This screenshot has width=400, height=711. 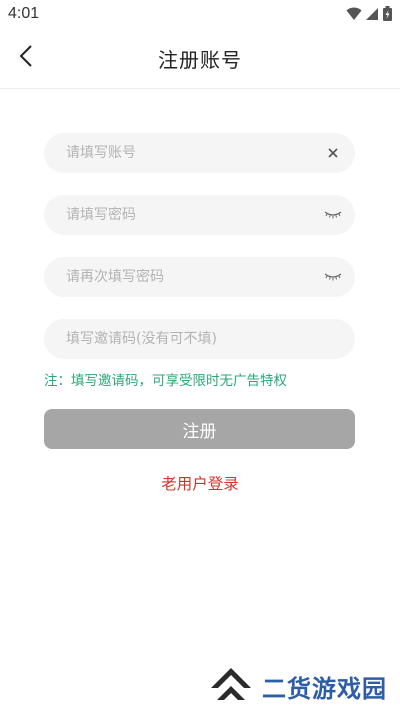 I want to click on password-input, so click(x=186, y=215).